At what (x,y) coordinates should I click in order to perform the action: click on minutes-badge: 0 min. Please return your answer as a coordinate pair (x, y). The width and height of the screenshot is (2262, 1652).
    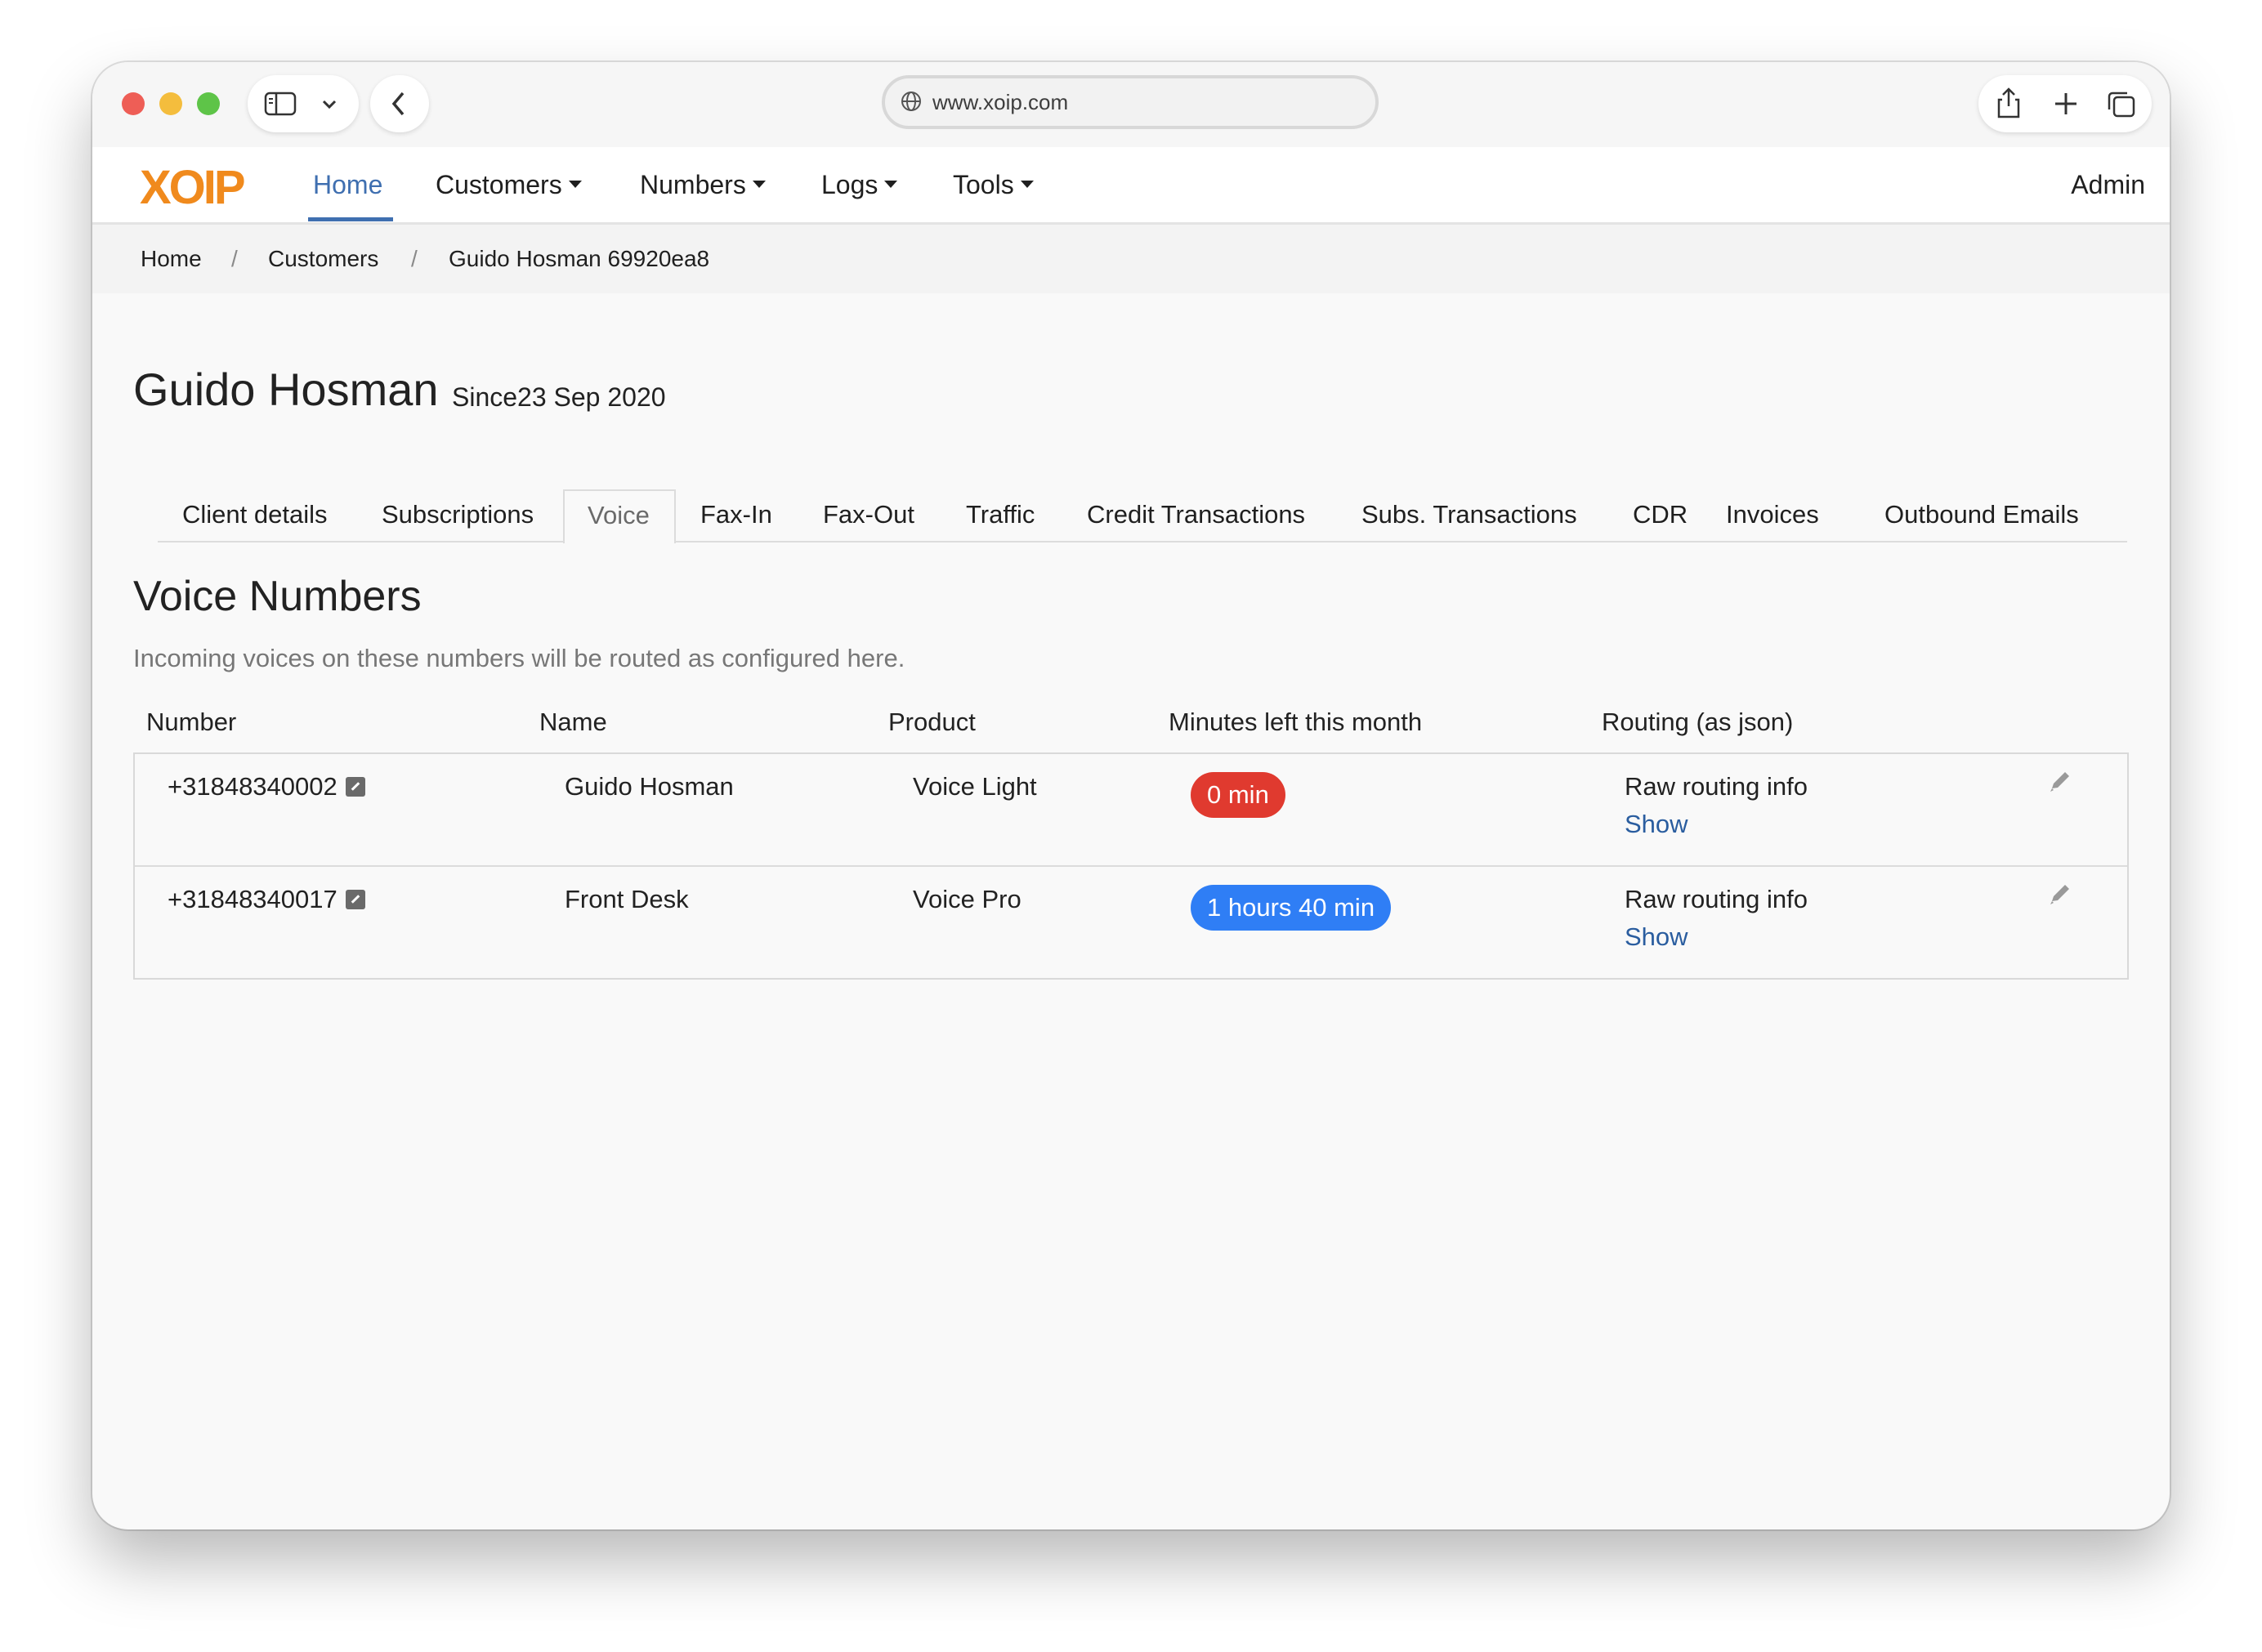
    Looking at the image, I should click on (1238, 795).